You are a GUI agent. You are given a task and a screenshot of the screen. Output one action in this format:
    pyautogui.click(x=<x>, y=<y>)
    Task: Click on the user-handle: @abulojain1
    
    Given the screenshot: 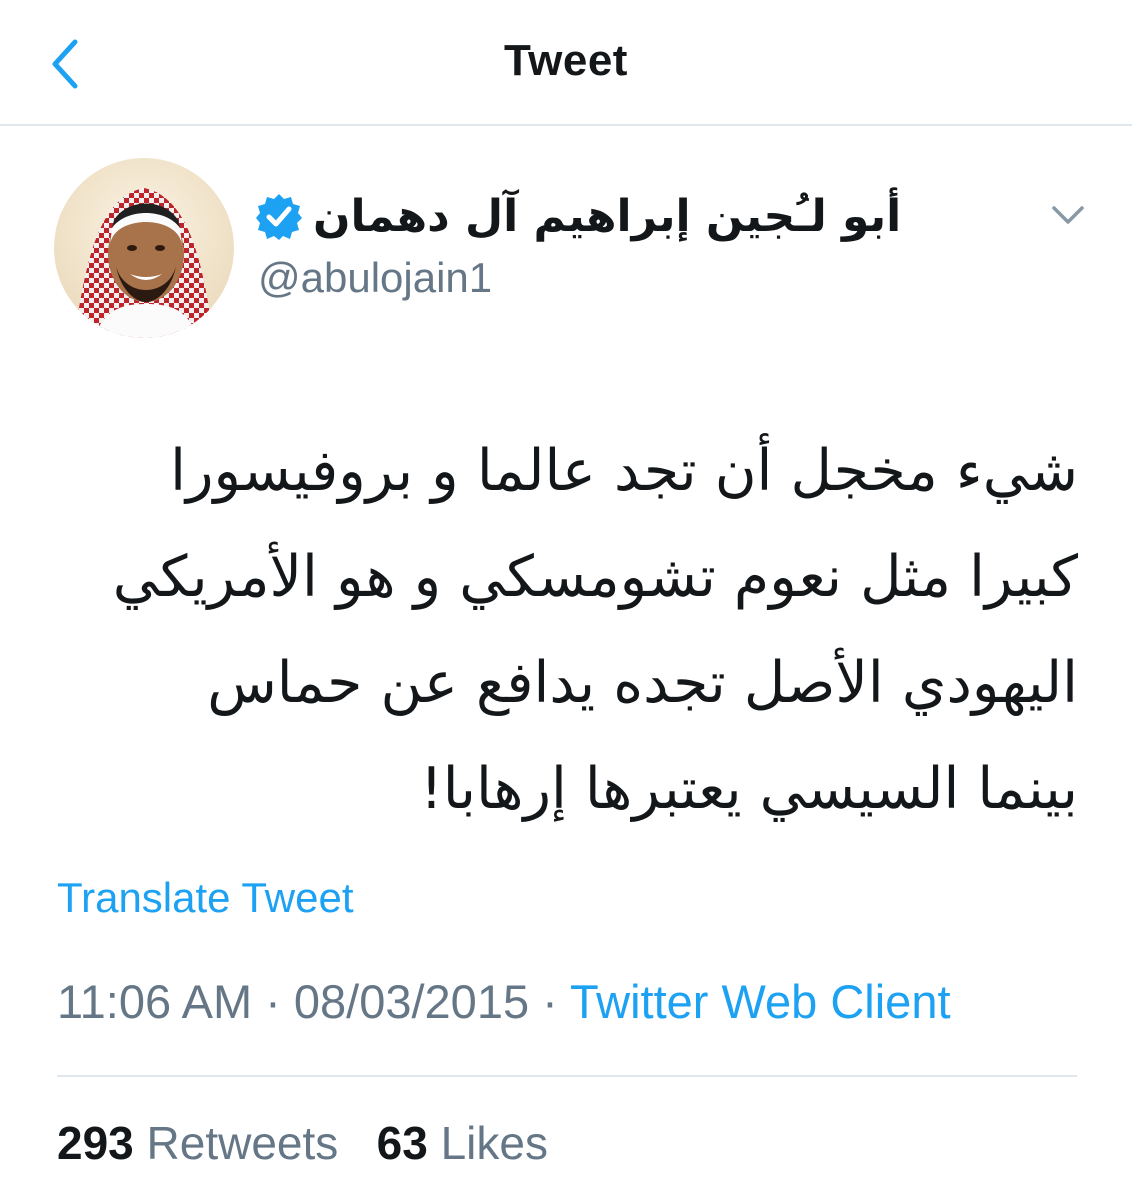 What is the action you would take?
    pyautogui.click(x=375, y=278)
    